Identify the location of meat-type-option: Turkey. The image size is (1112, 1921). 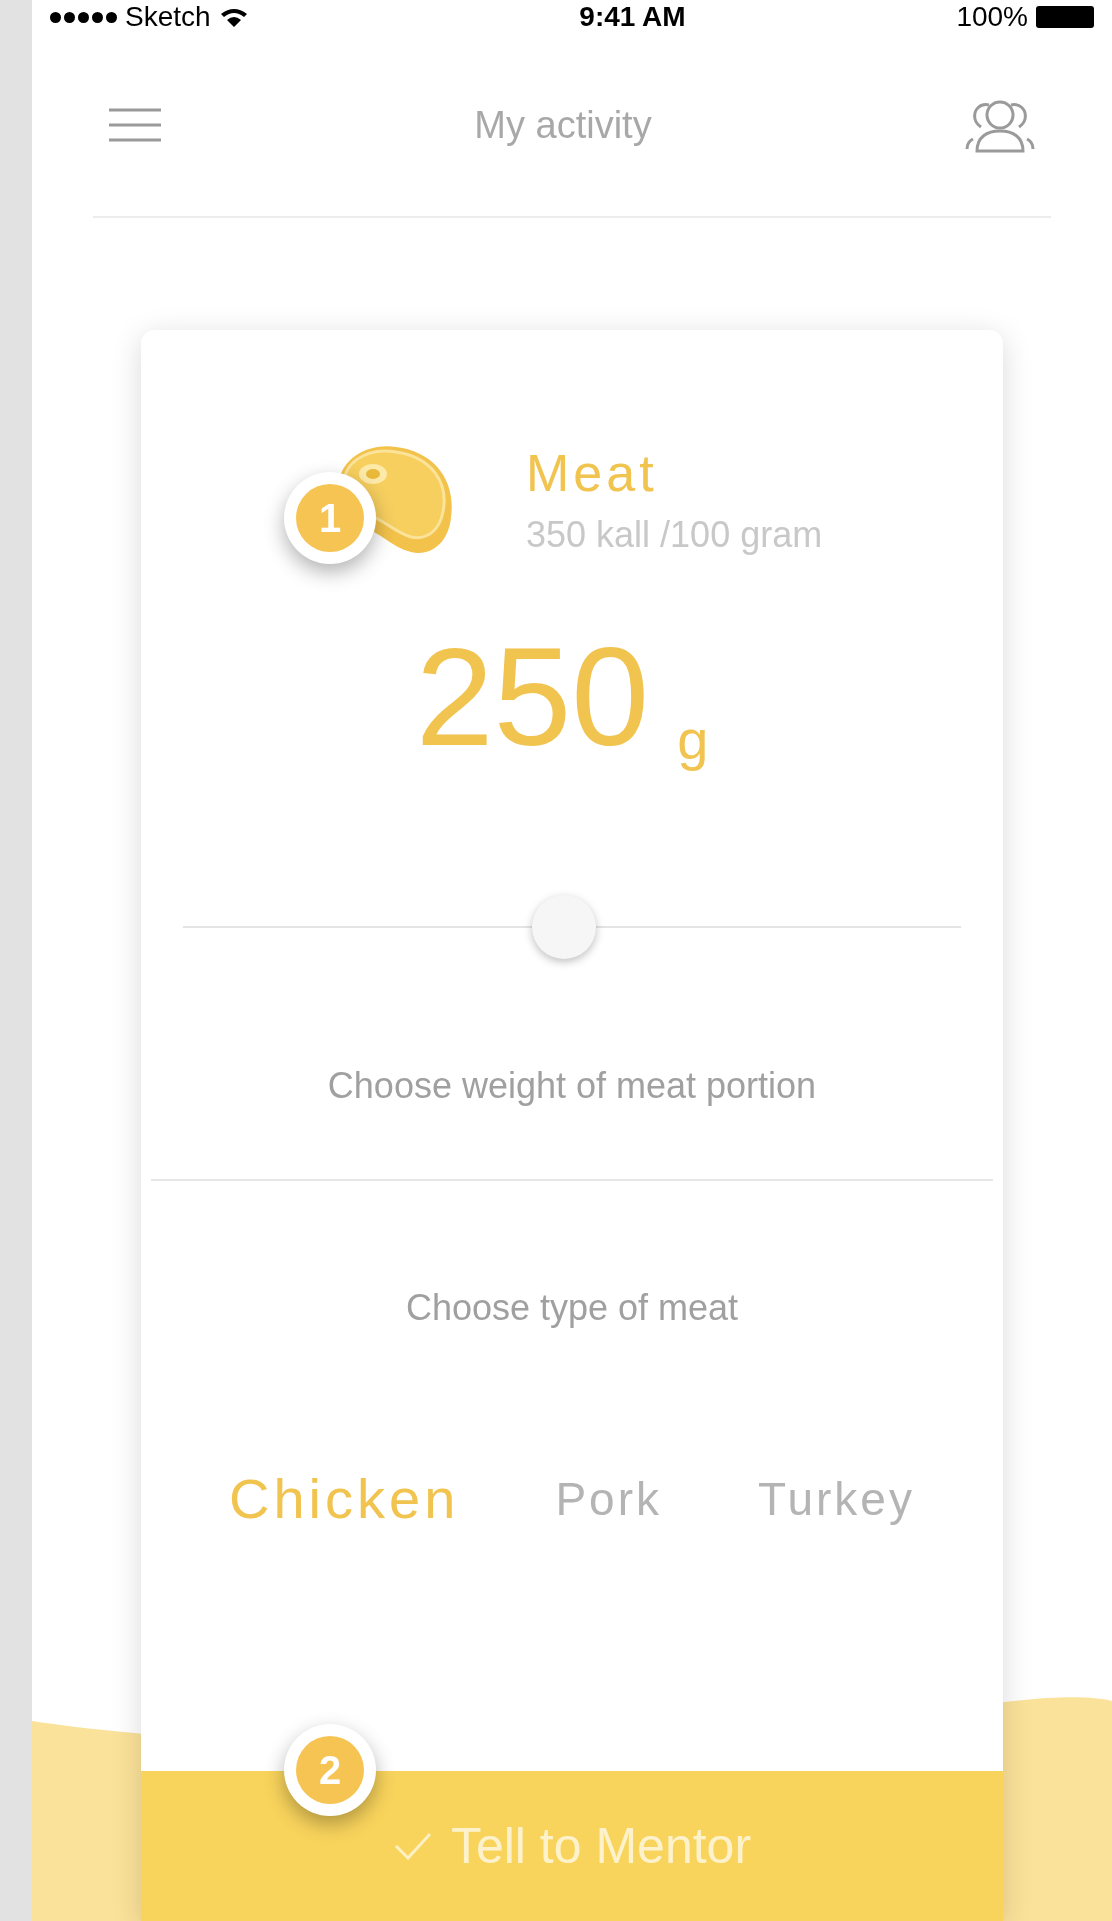
(836, 1499).